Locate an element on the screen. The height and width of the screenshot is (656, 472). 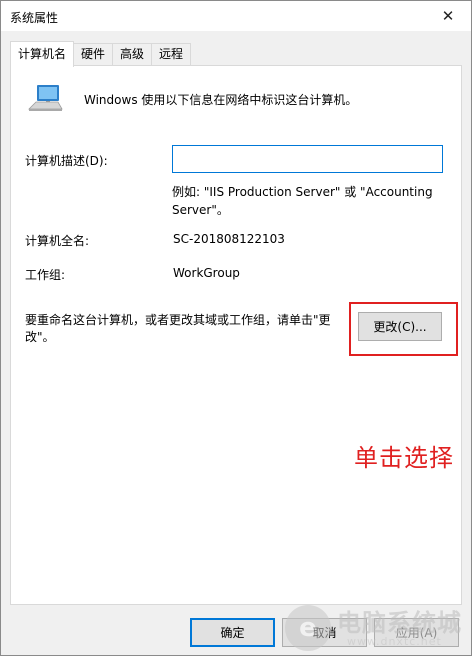
full-name-value: SC-201808122103 is located at coordinates (229, 239).